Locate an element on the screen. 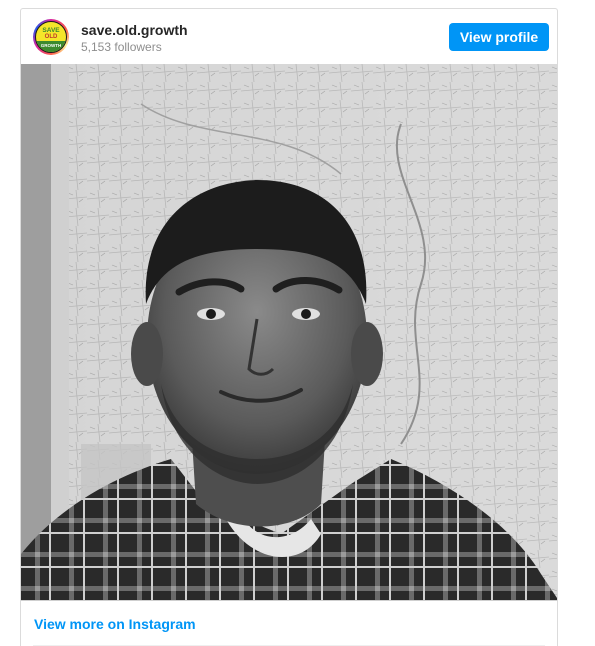 The image size is (595, 646). followers-count: 5,153 followers is located at coordinates (121, 47).